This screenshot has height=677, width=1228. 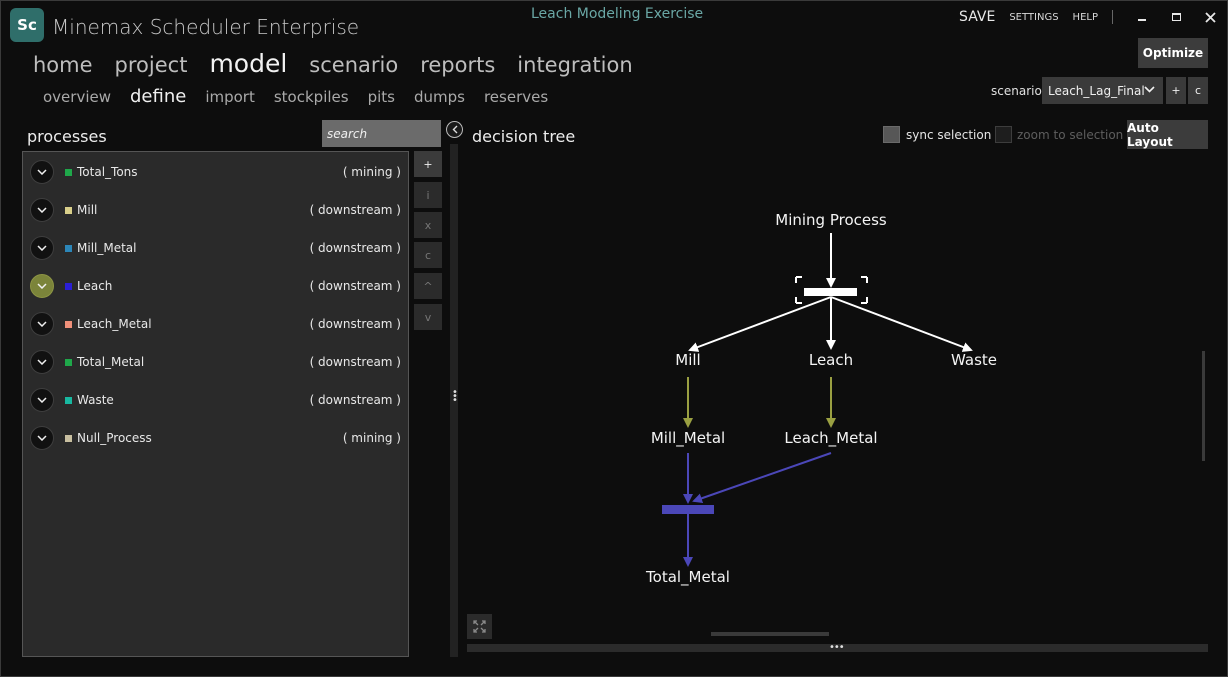 What do you see at coordinates (762, 478) in the screenshot?
I see `edge-leach-metal-to-sum` at bounding box center [762, 478].